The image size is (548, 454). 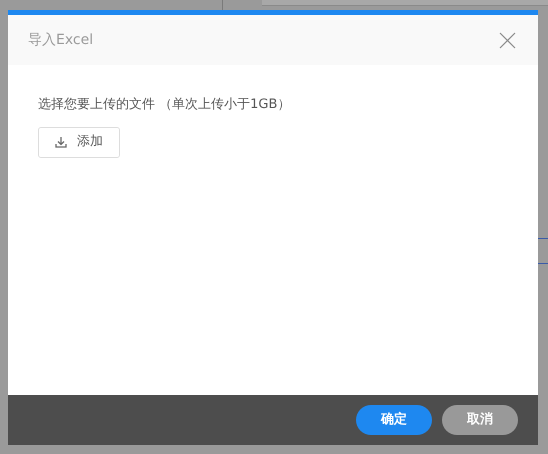 I want to click on dialog-button: 取消, so click(x=480, y=420).